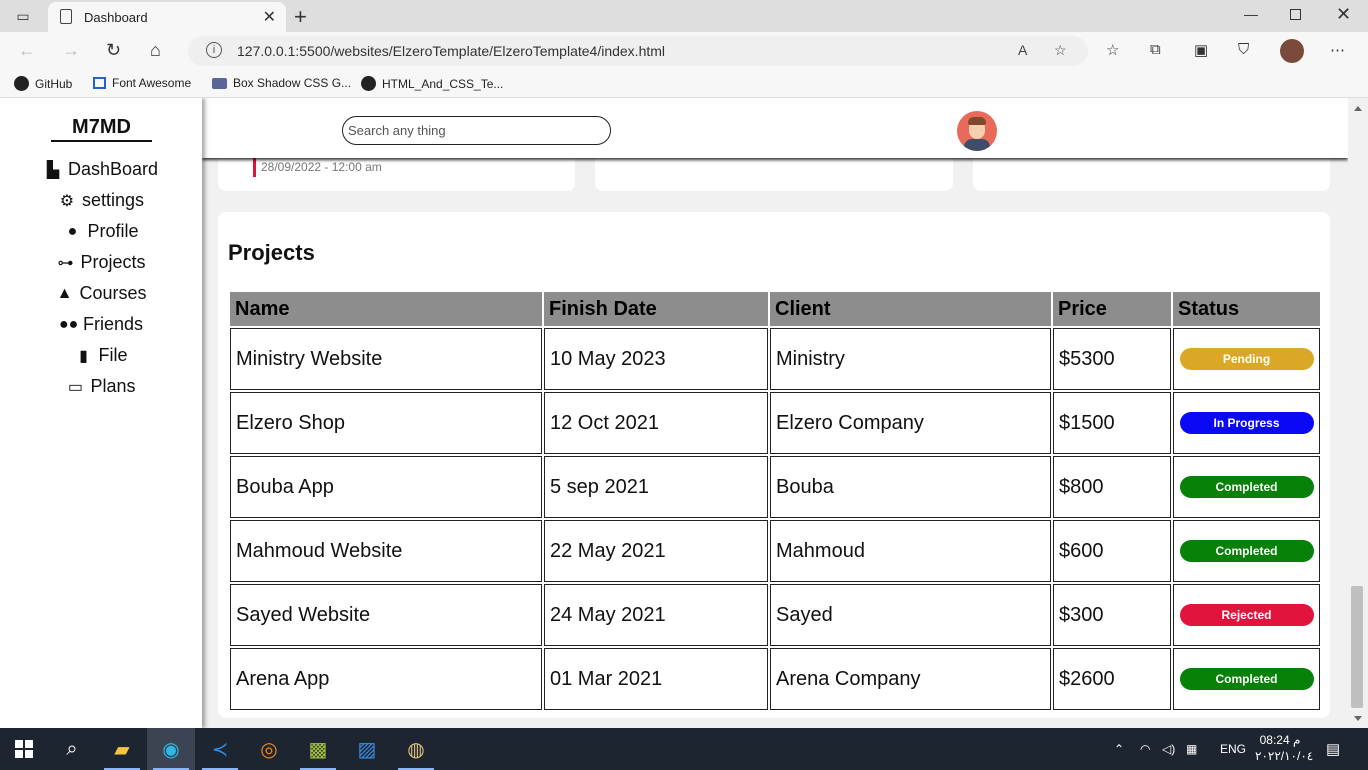 The width and height of the screenshot is (1368, 770). I want to click on avatar, so click(977, 131).